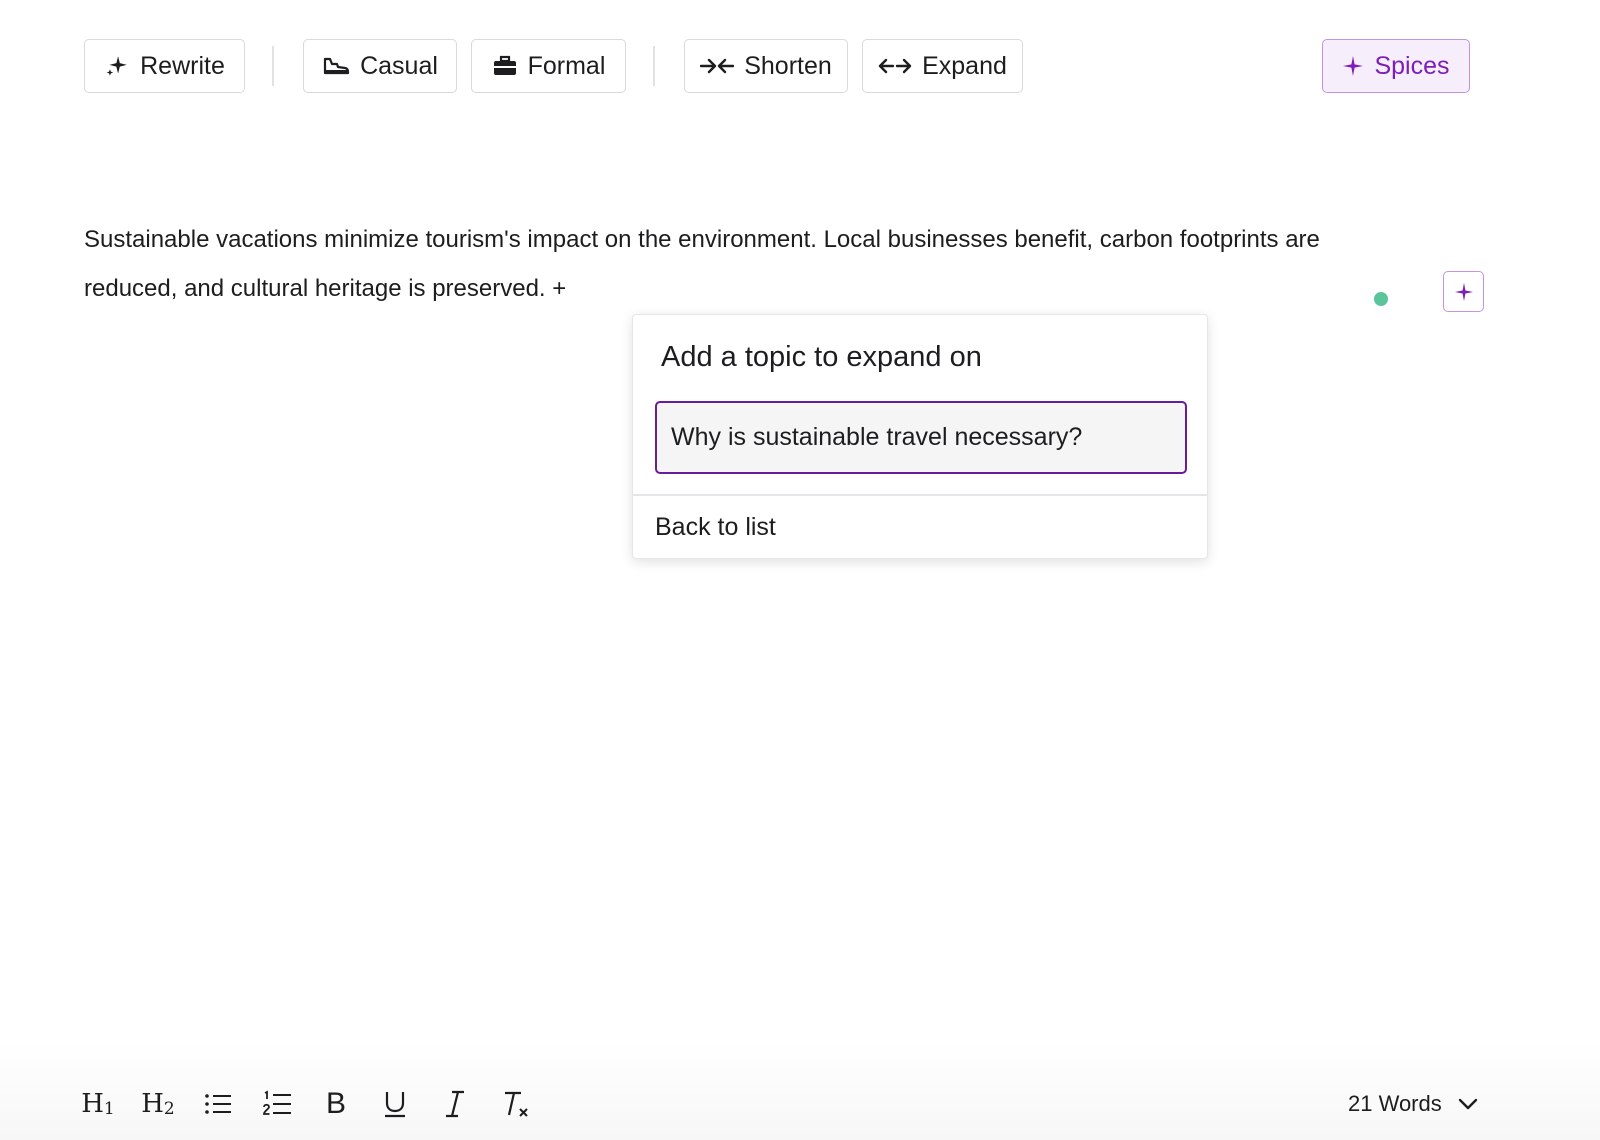 Image resolution: width=1600 pixels, height=1140 pixels. What do you see at coordinates (336, 66) in the screenshot?
I see `sneaker-icon` at bounding box center [336, 66].